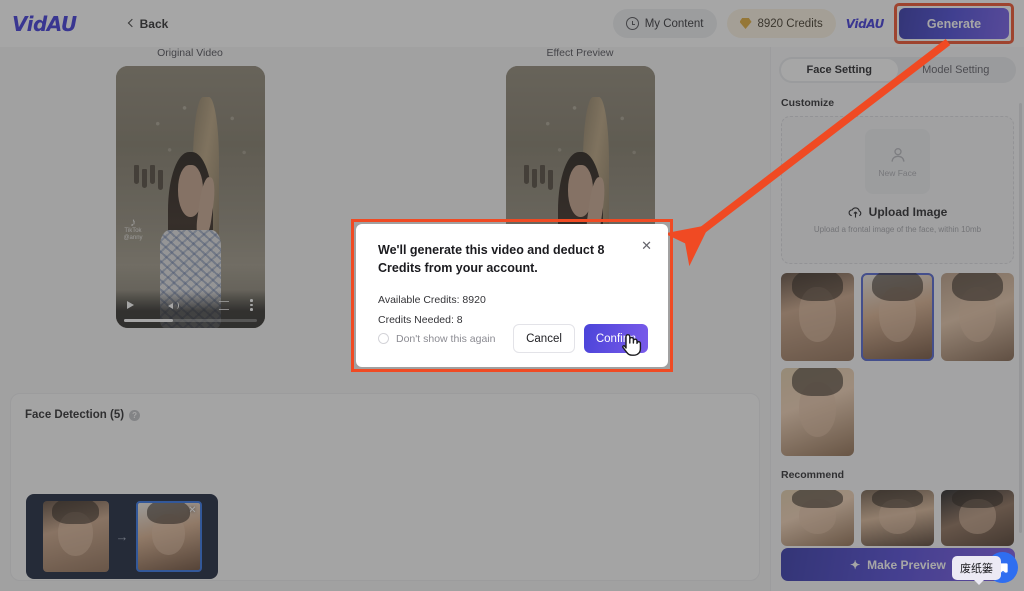 This screenshot has width=1024, height=591. I want to click on dont-show-again-label: Don't show this again, so click(446, 338).